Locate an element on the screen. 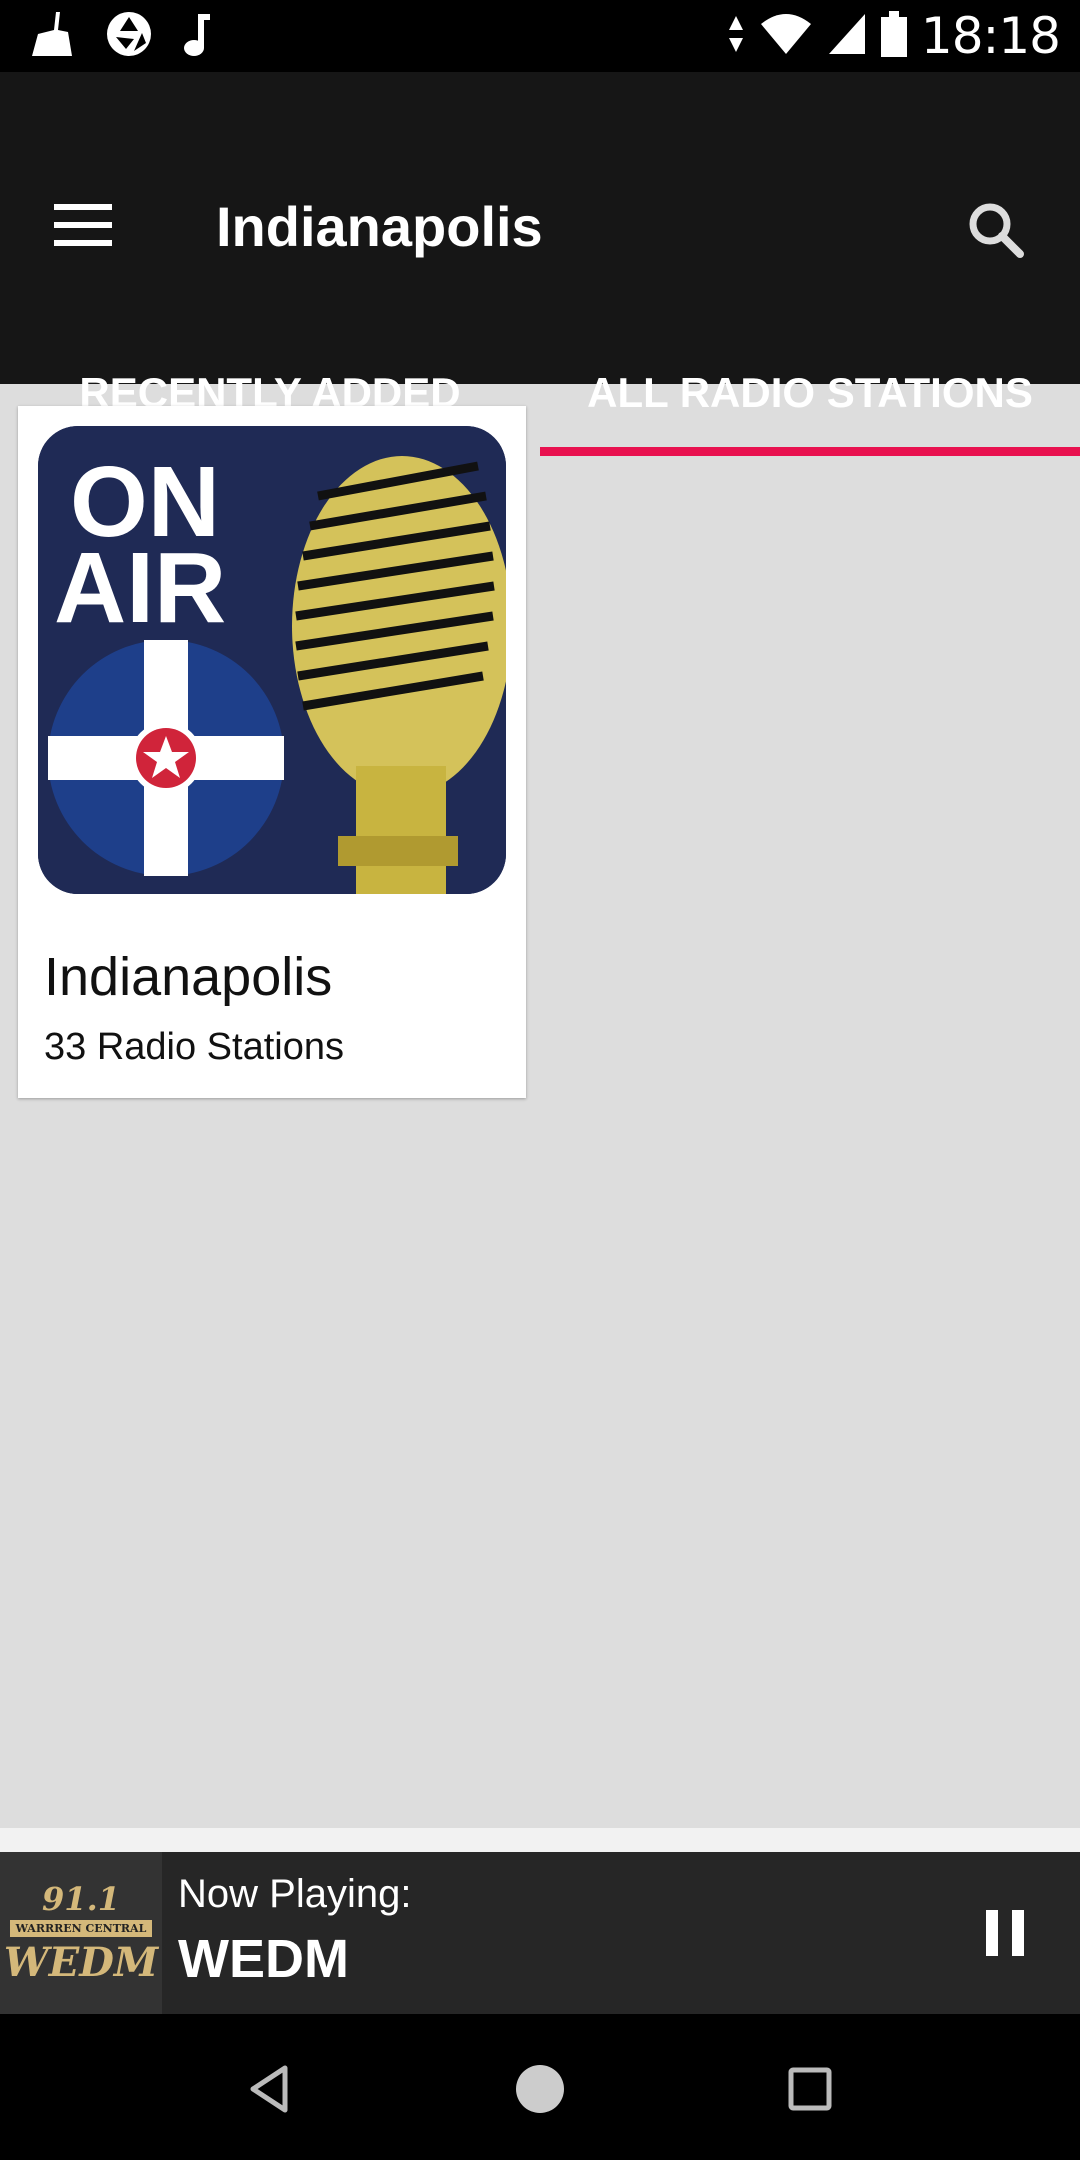 This screenshot has width=1080, height=2160. now-playing-station: WEDM is located at coordinates (263, 1959).